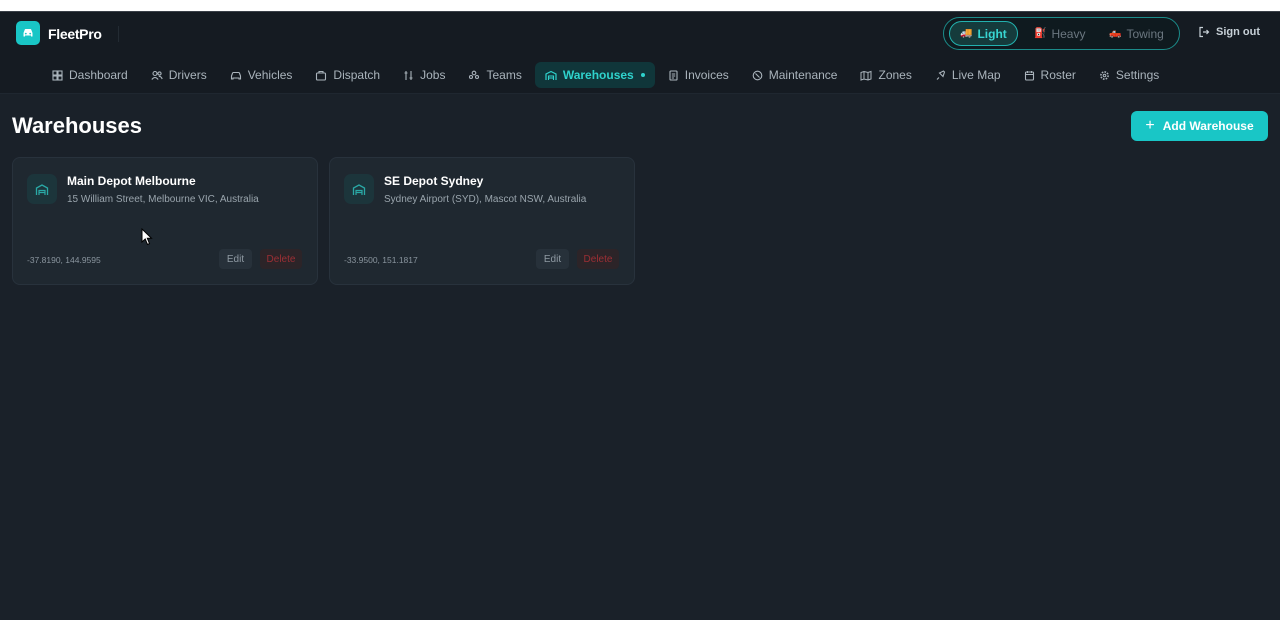 This screenshot has width=1280, height=620. What do you see at coordinates (1208, 126) in the screenshot?
I see `add-warehouse-label: Add Warehouse` at bounding box center [1208, 126].